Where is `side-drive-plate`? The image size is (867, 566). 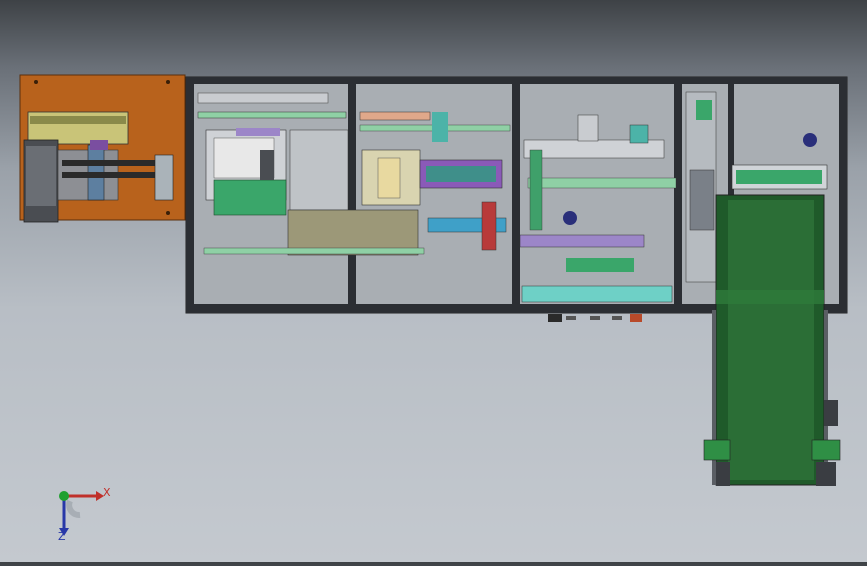 side-drive-plate is located at coordinates (102, 148).